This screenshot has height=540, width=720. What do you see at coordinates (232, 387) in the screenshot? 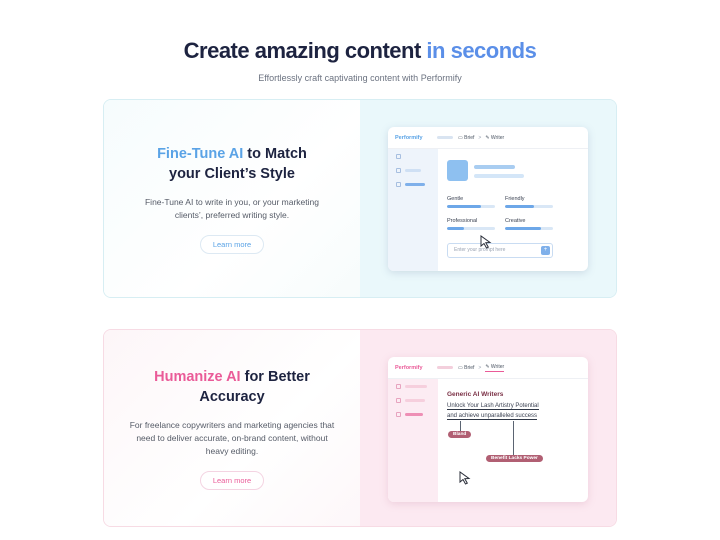
I see `feature-title: Humanize AI for Better Accuracy` at bounding box center [232, 387].